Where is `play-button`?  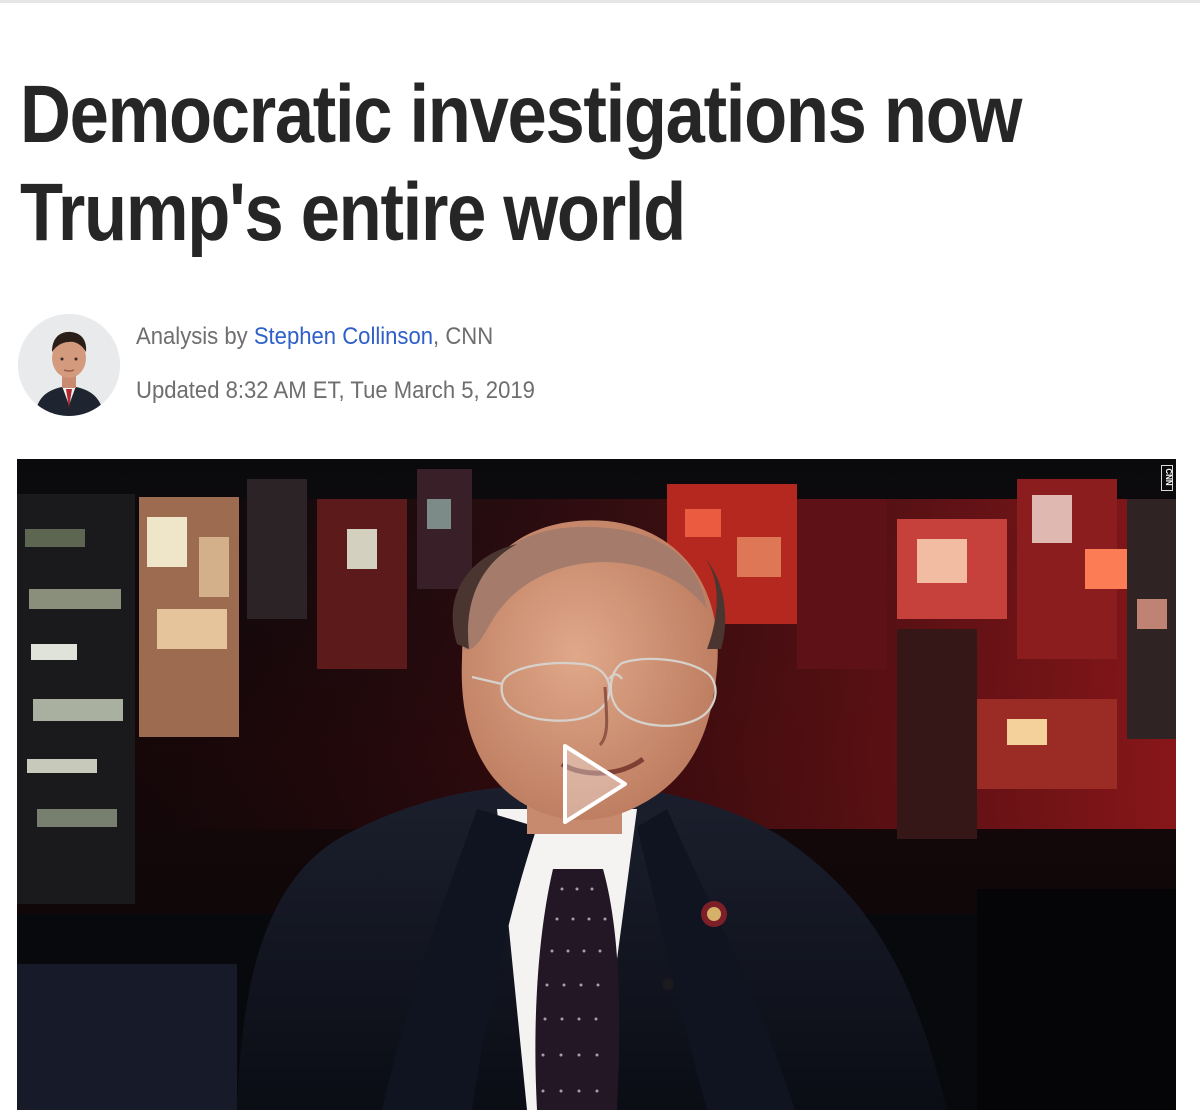 play-button is located at coordinates (593, 784).